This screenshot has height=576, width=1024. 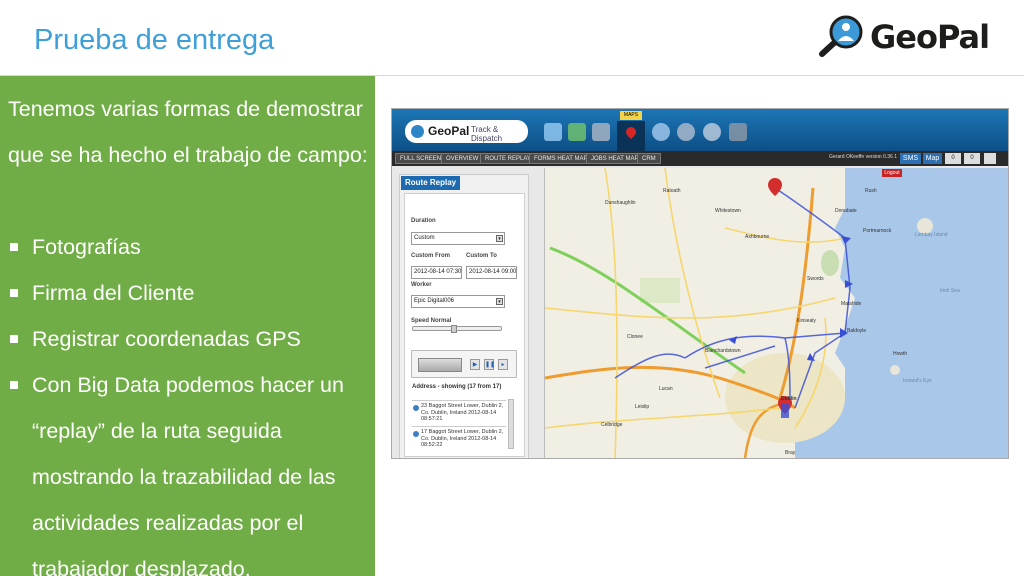 What do you see at coordinates (672, 191) in the screenshot?
I see `map-place-label: Ratoath` at bounding box center [672, 191].